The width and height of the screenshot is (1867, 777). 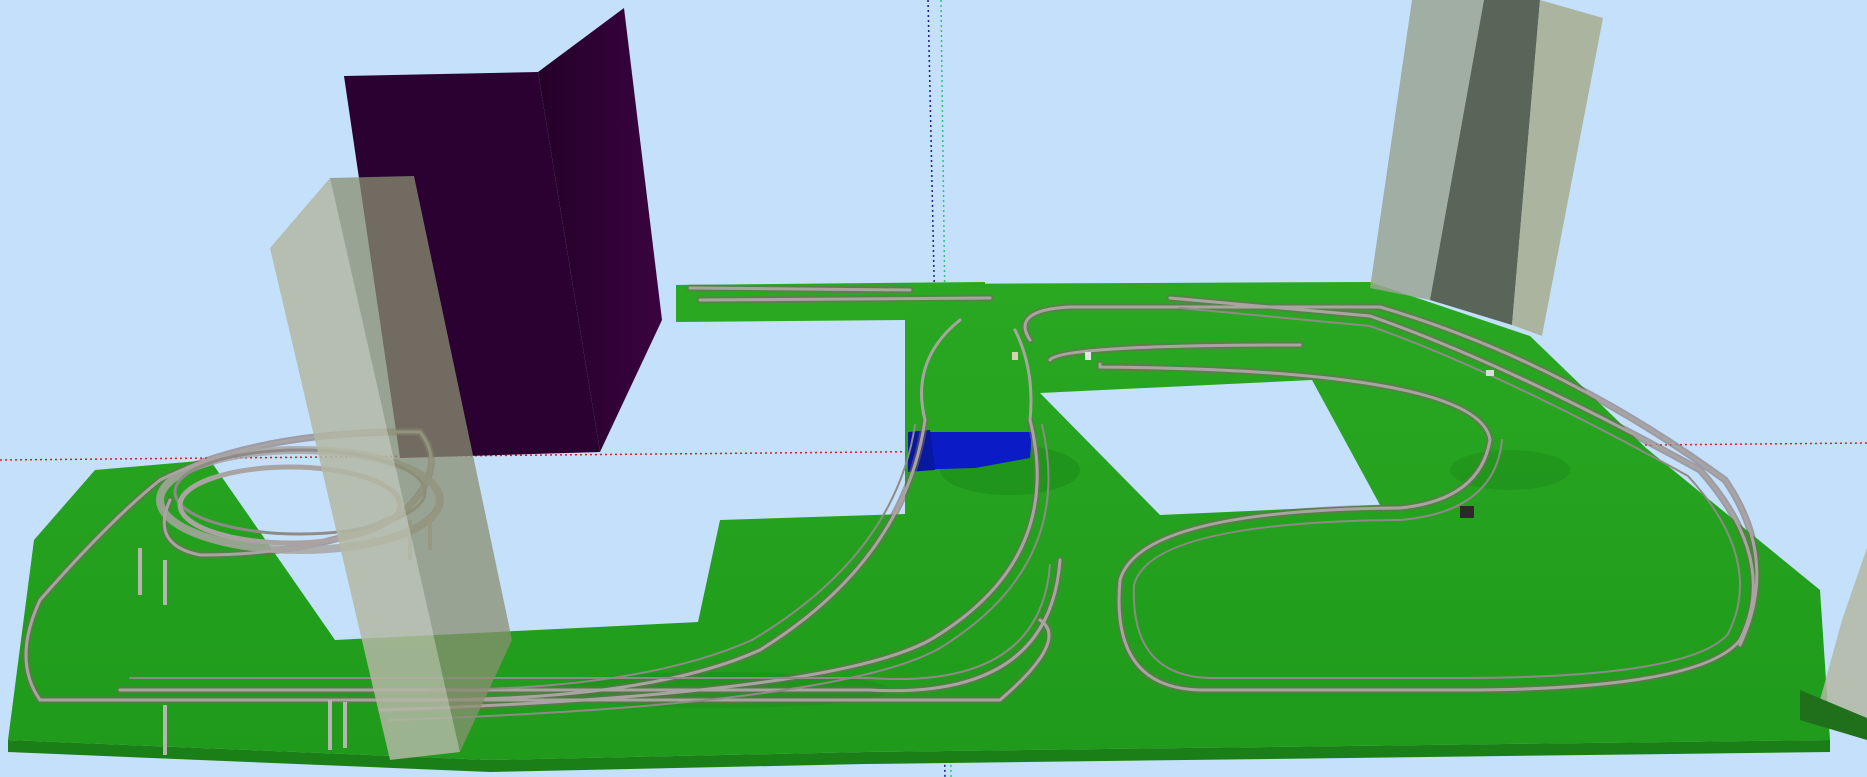 What do you see at coordinates (1486, 168) in the screenshot?
I see `tall-building-light-right` at bounding box center [1486, 168].